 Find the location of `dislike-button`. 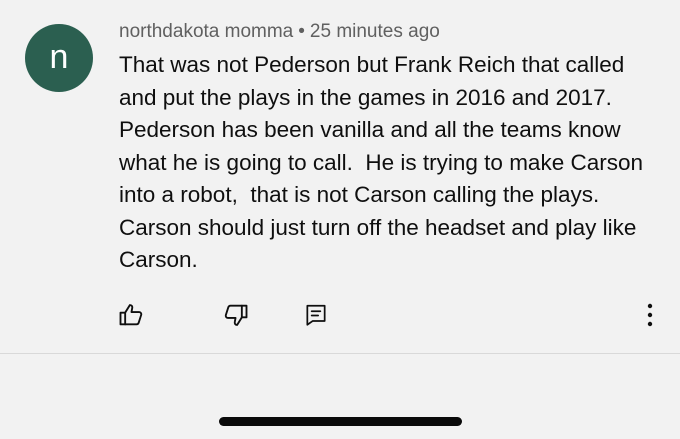

dislike-button is located at coordinates (236, 315).